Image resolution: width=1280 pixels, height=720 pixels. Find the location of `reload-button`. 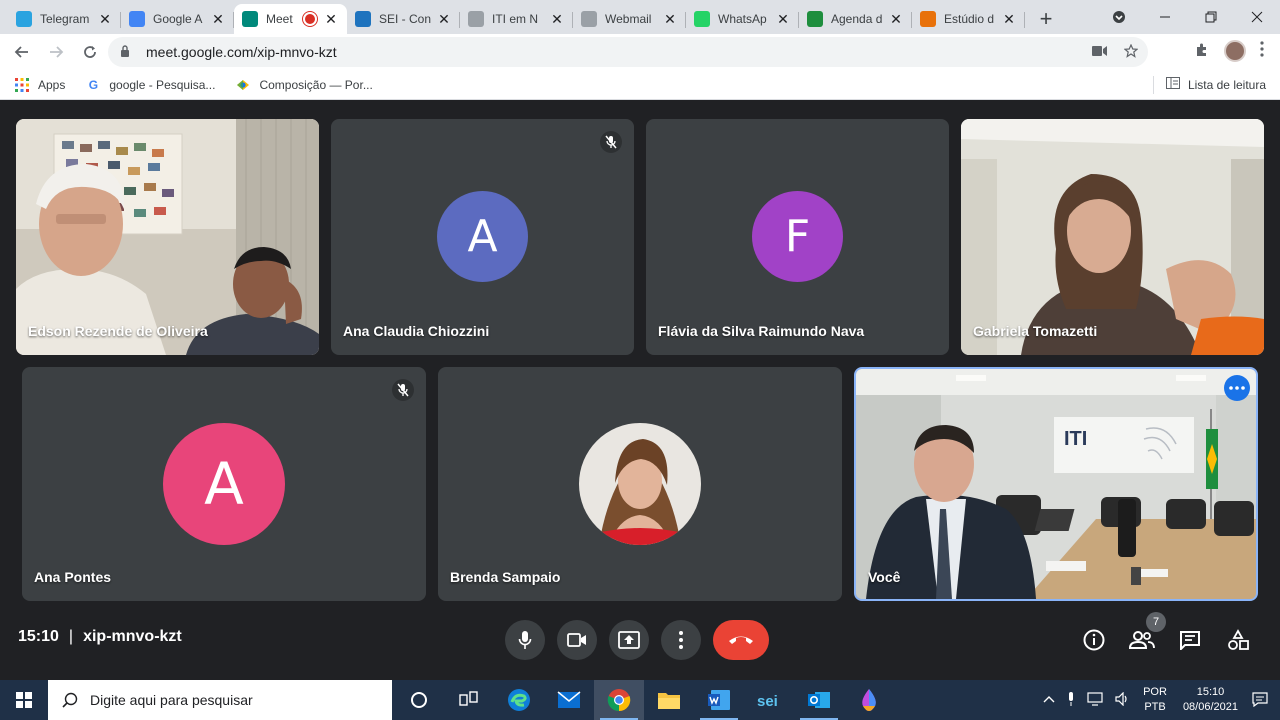

reload-button is located at coordinates (90, 52).